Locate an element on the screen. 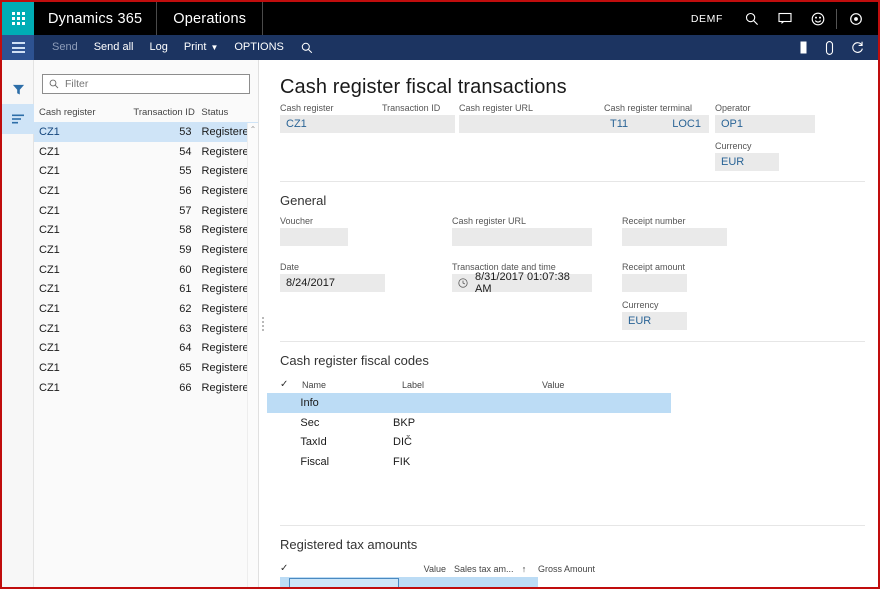 The width and height of the screenshot is (880, 589). input-date: 8/24/2017 is located at coordinates (332, 283).